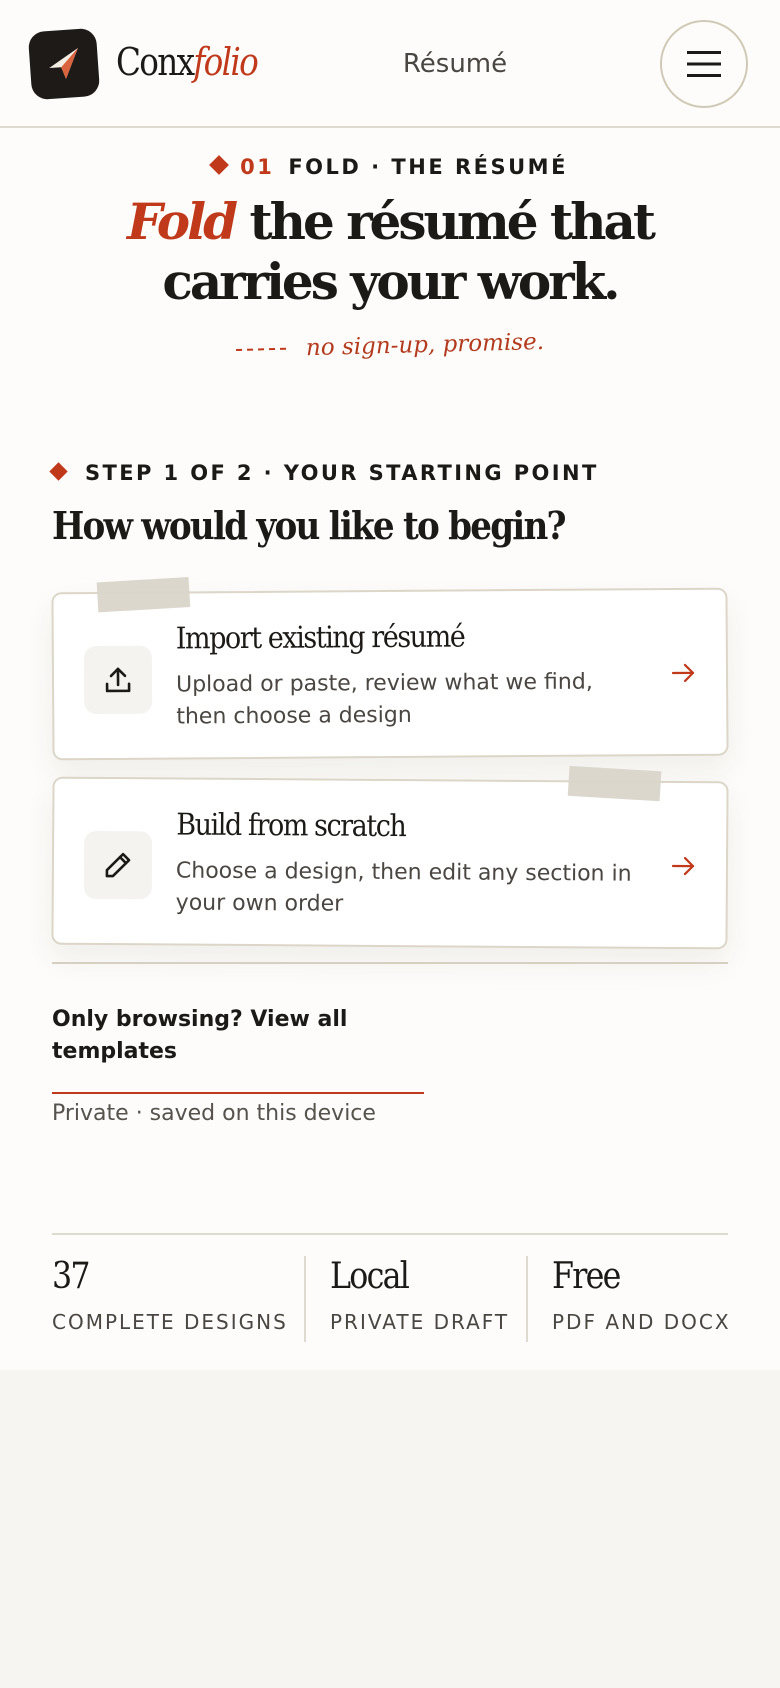 This screenshot has width=780, height=1688. I want to click on handnote-text: no sign-up, promise., so click(425, 345).